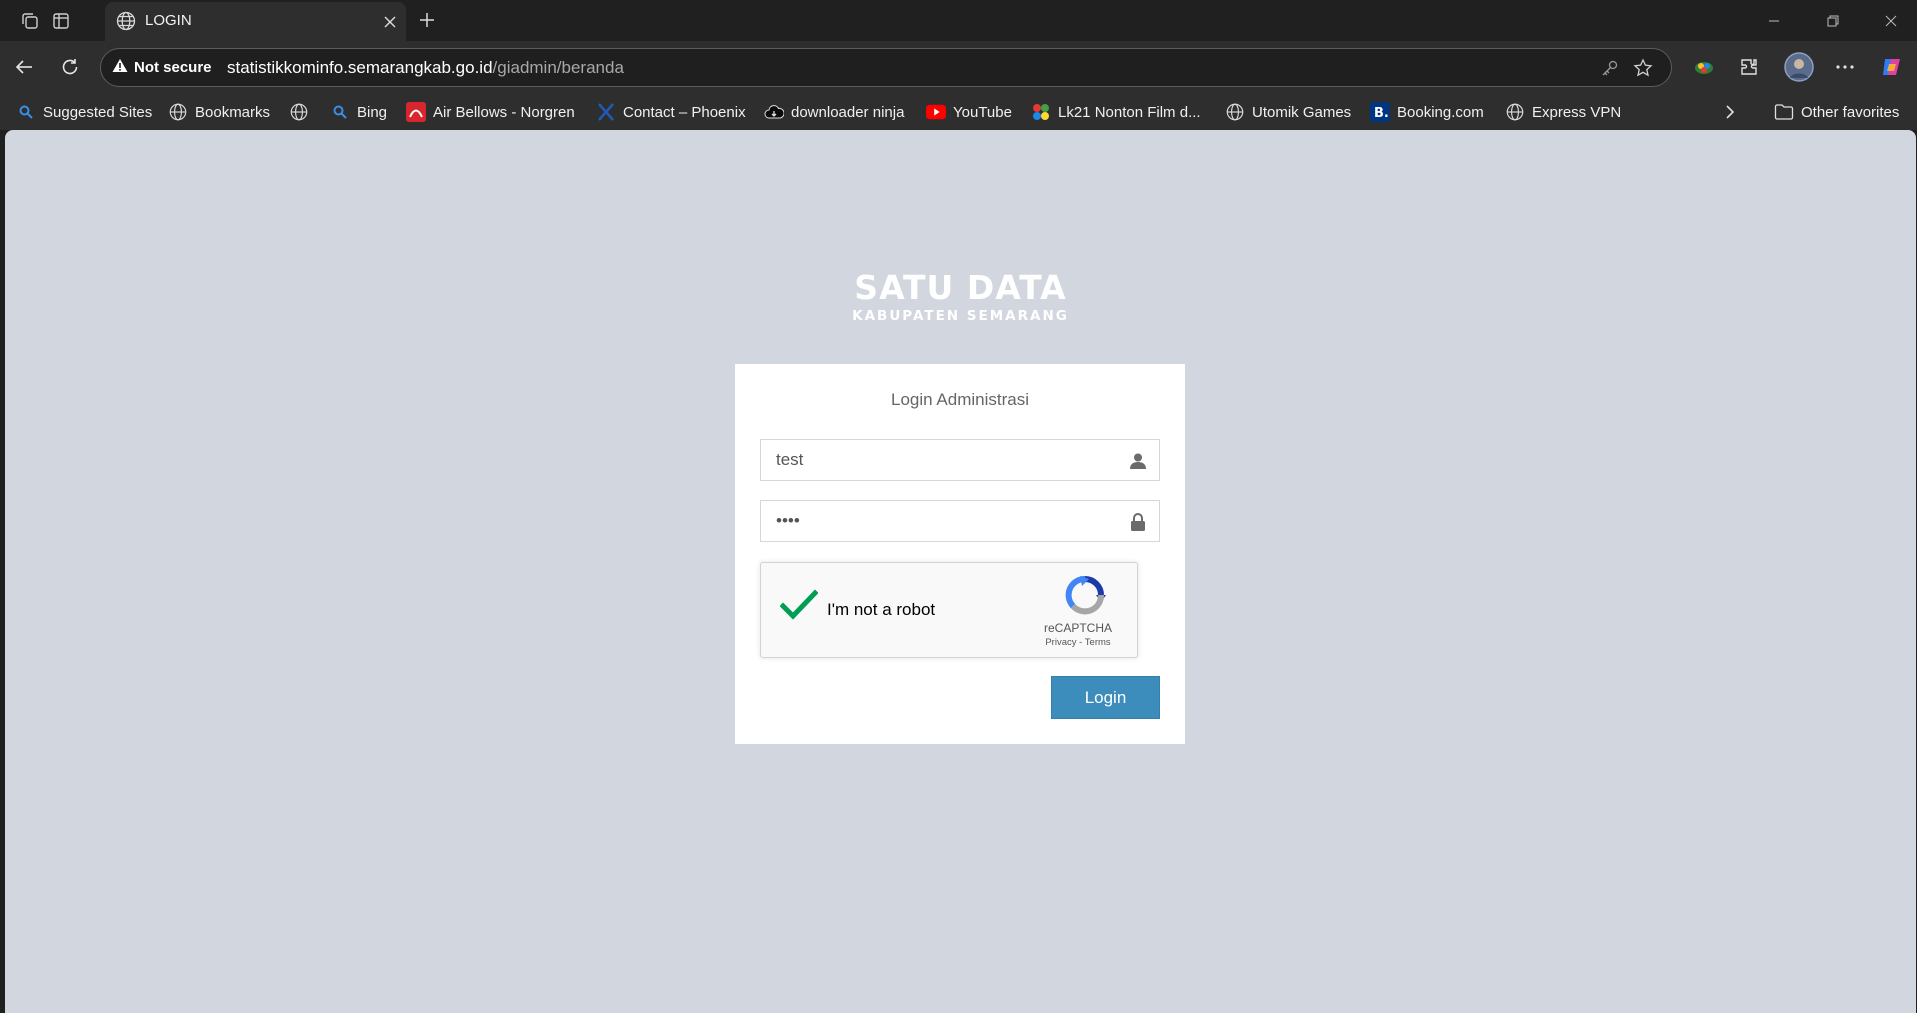  I want to click on username-field, so click(960, 460).